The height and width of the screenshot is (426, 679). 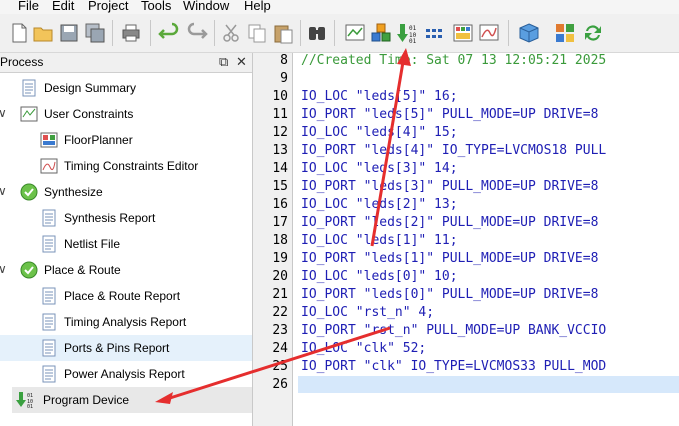 What do you see at coordinates (132, 400) in the screenshot?
I see `process-item-program-device: 01 10 01 Program Device` at bounding box center [132, 400].